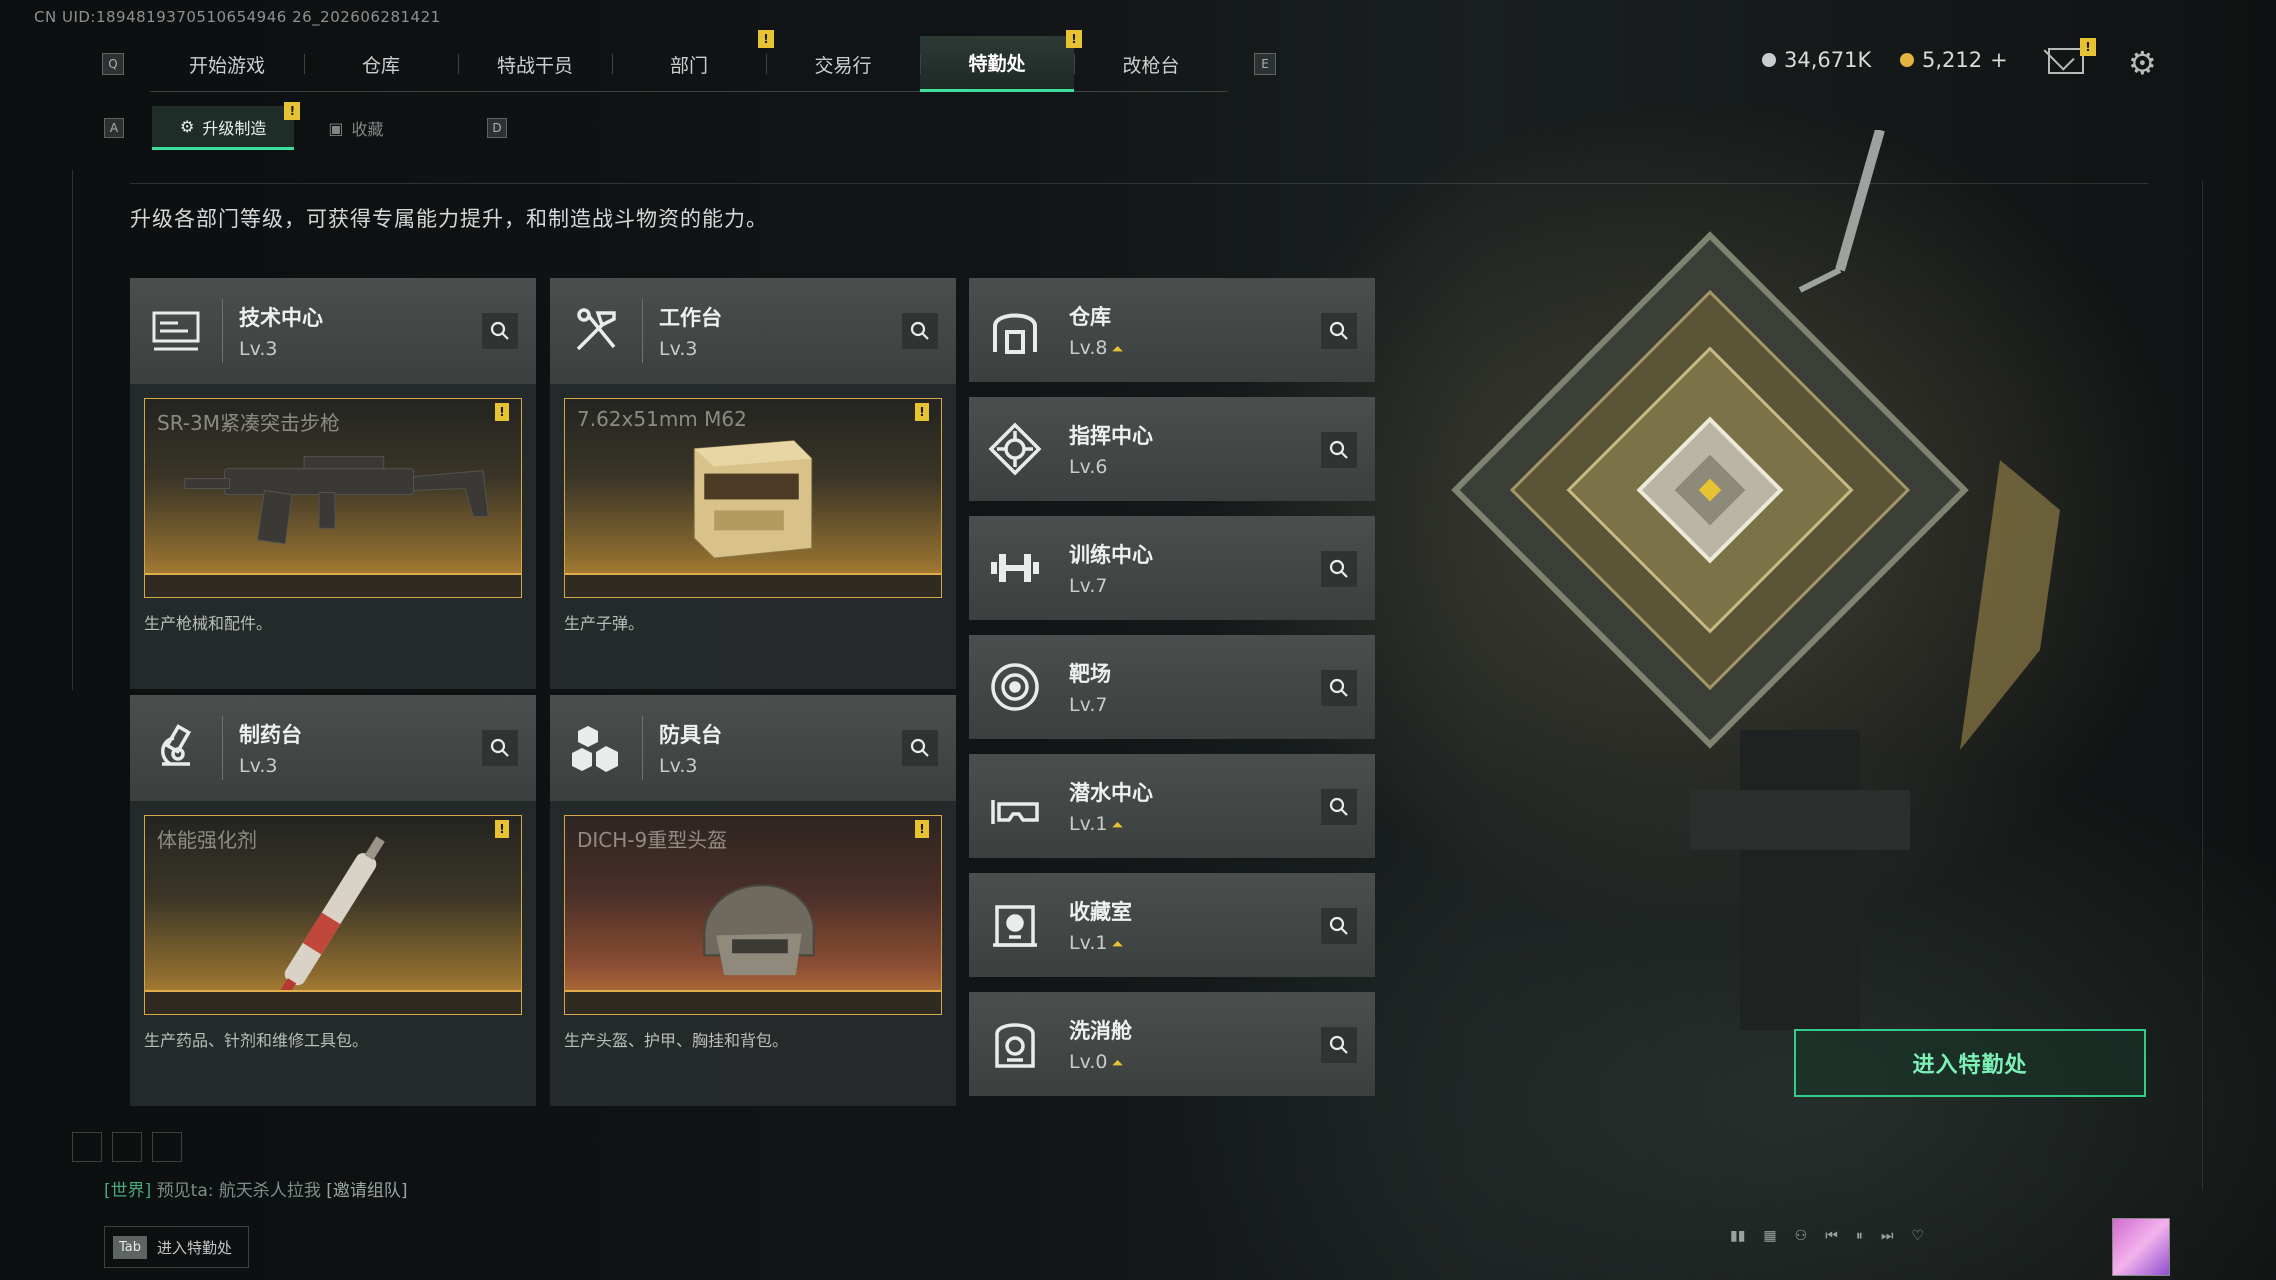 The width and height of the screenshot is (2276, 1280). I want to click on dept-header: 工作台 Lv.3, so click(753, 331).